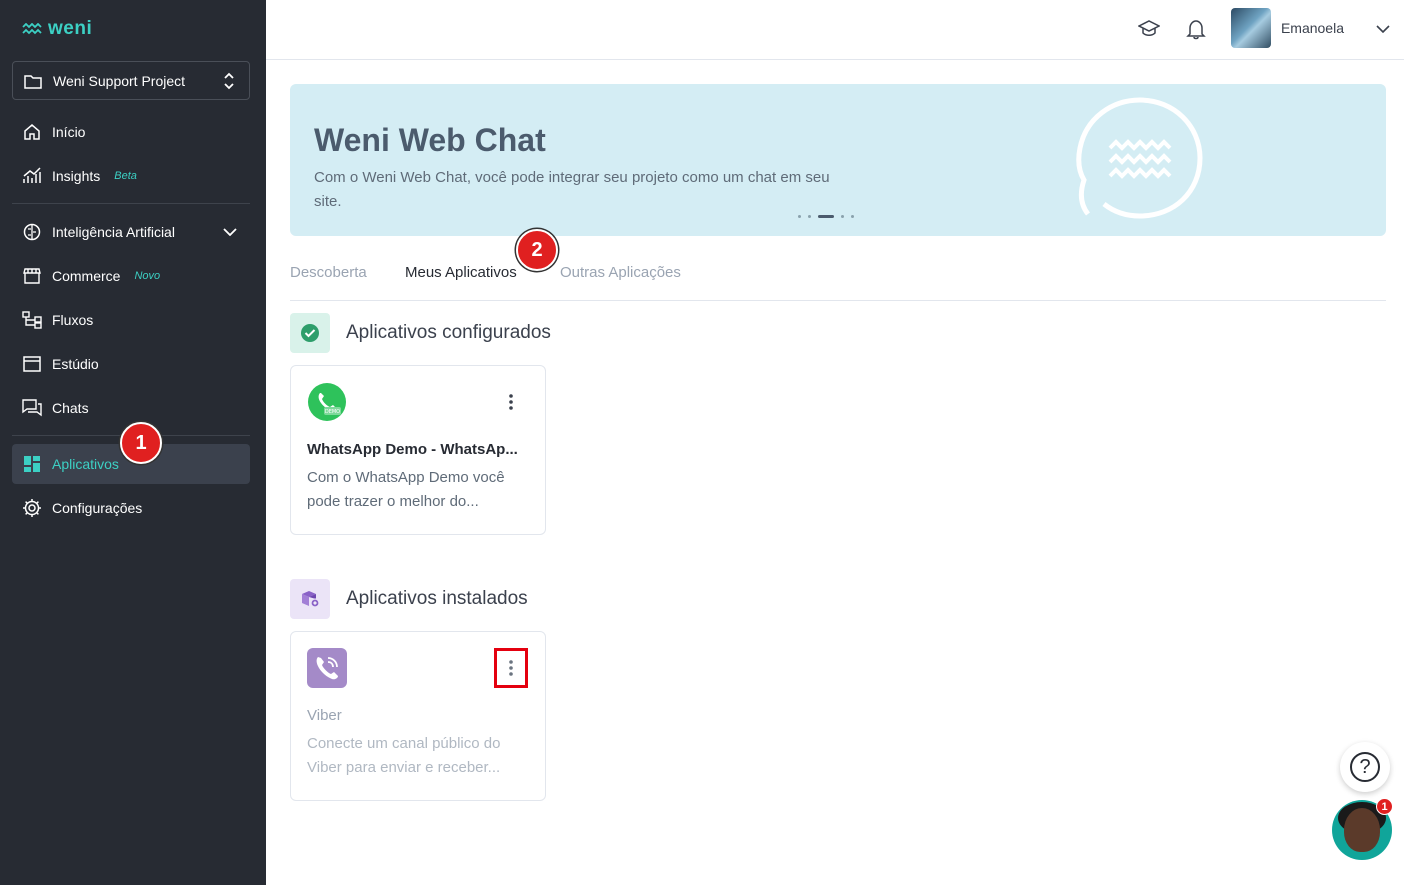 The height and width of the screenshot is (885, 1404). What do you see at coordinates (32, 464) in the screenshot?
I see `apps-icon` at bounding box center [32, 464].